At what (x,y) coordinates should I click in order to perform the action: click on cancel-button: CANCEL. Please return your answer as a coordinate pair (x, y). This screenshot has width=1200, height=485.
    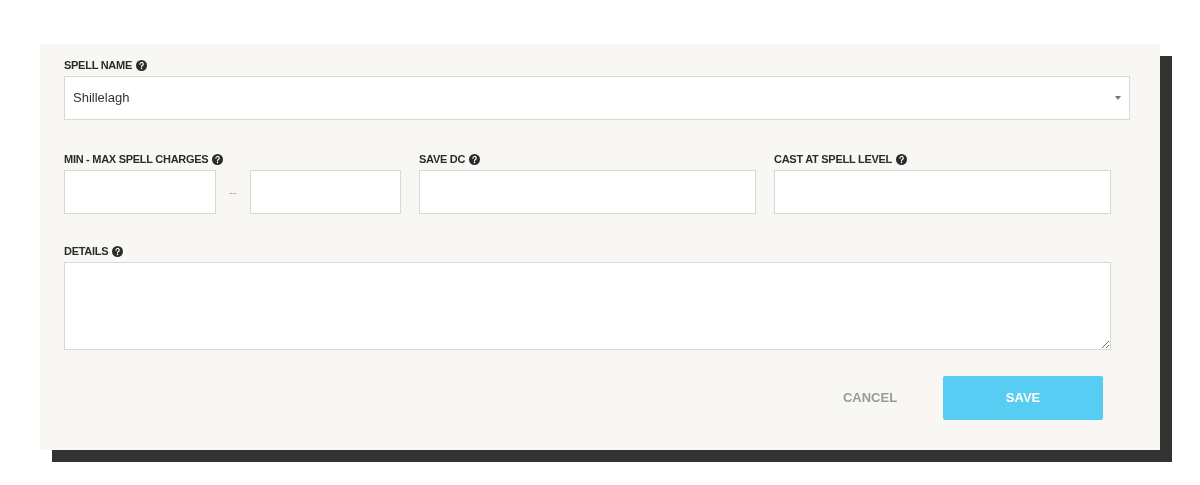
    Looking at the image, I should click on (870, 398).